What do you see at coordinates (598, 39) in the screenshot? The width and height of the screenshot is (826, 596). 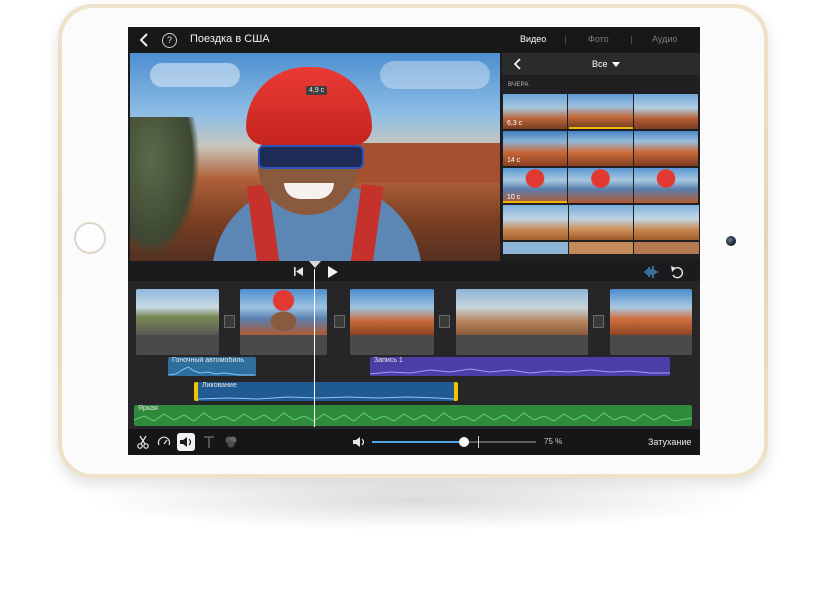 I see `tab-photo: Фото` at bounding box center [598, 39].